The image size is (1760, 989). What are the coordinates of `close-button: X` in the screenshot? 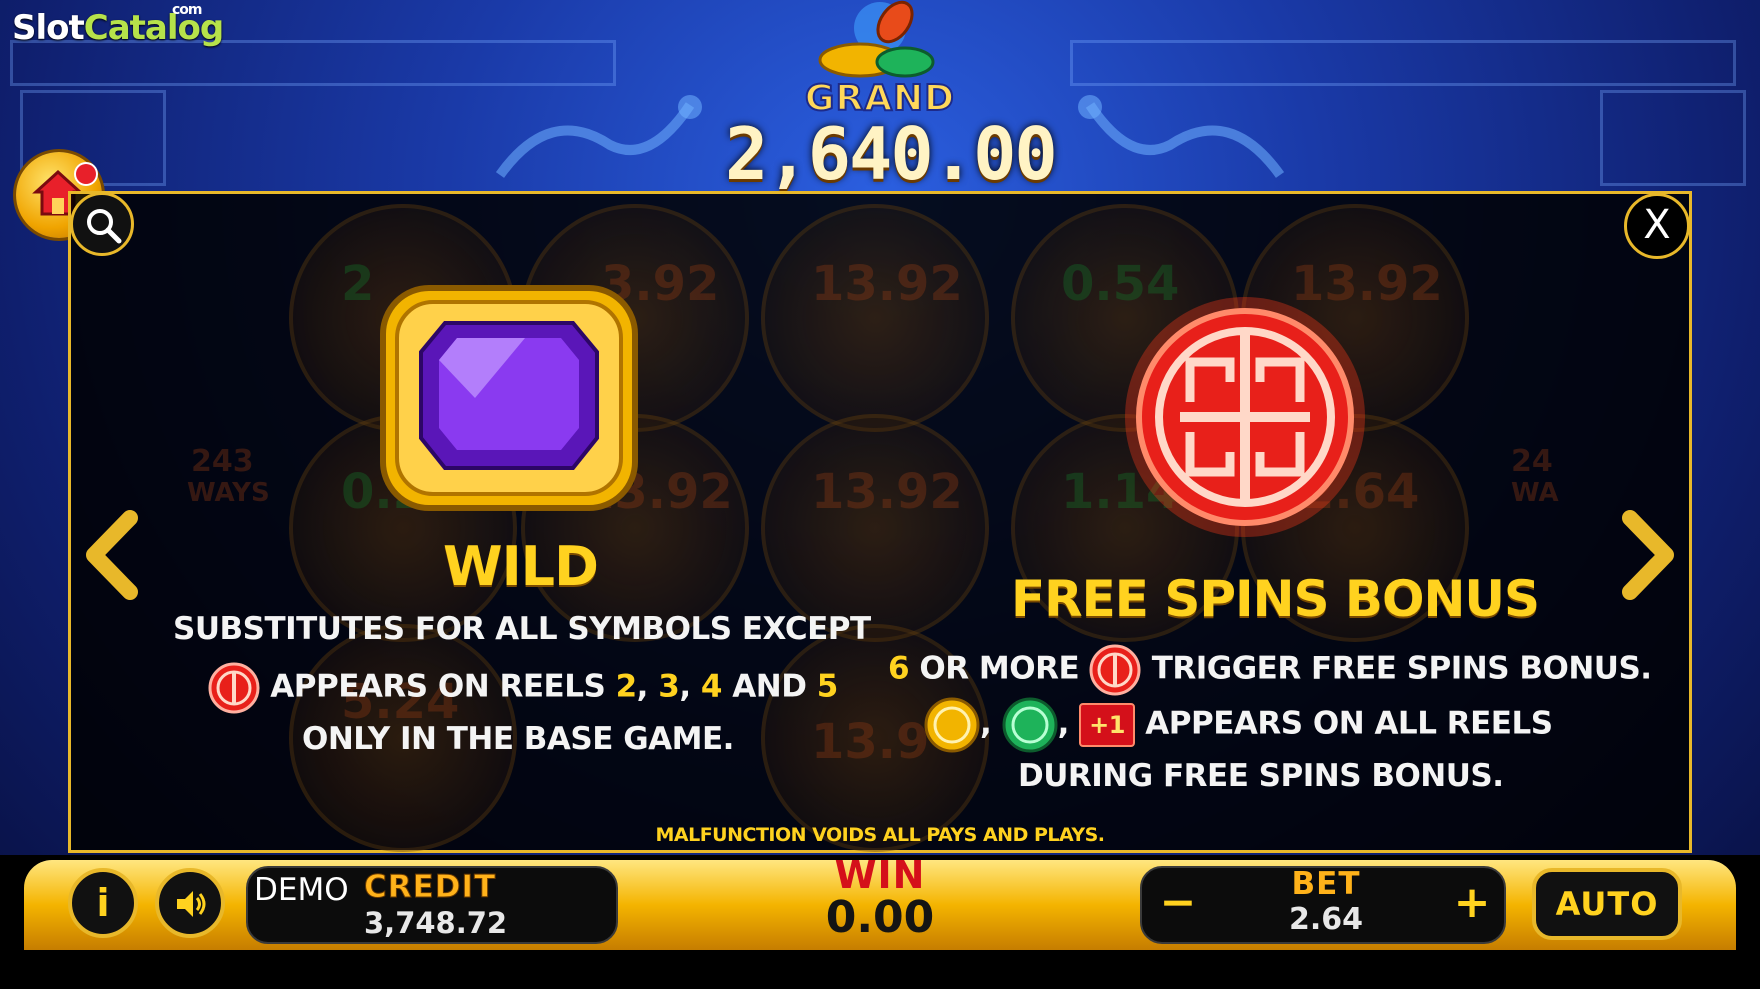 It's located at (1657, 226).